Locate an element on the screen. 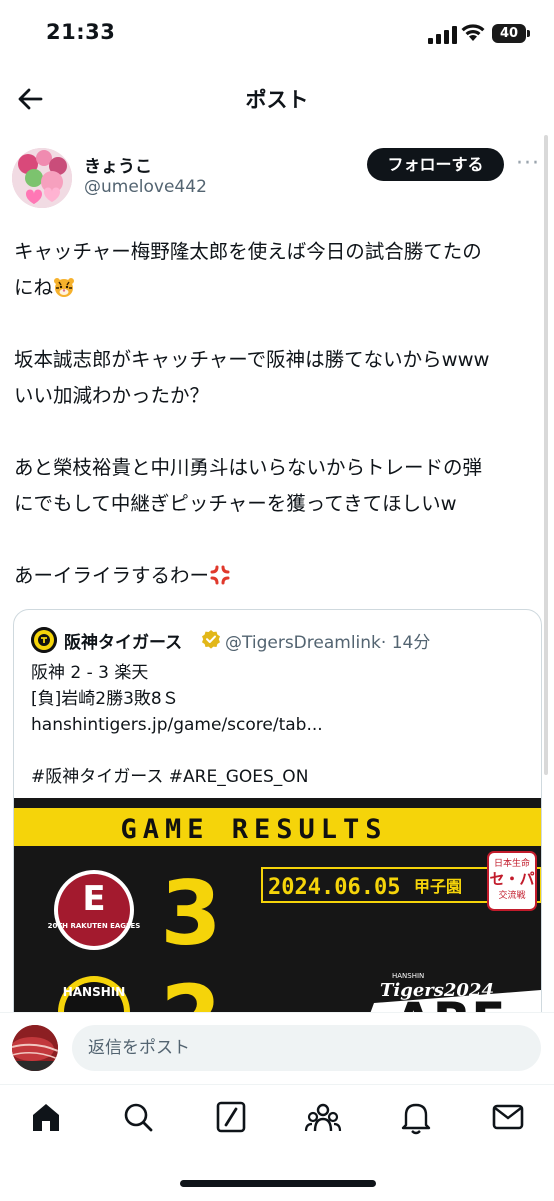 The height and width of the screenshot is (1201, 554). quoted-post-time: · 14分 is located at coordinates (405, 643).